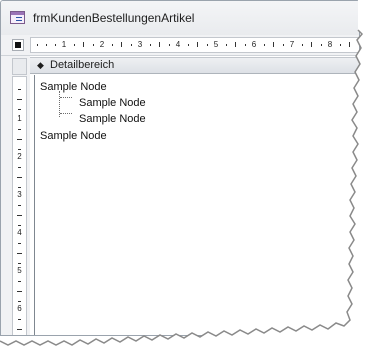  I want to click on vruler-label-2: 2, so click(19, 156).